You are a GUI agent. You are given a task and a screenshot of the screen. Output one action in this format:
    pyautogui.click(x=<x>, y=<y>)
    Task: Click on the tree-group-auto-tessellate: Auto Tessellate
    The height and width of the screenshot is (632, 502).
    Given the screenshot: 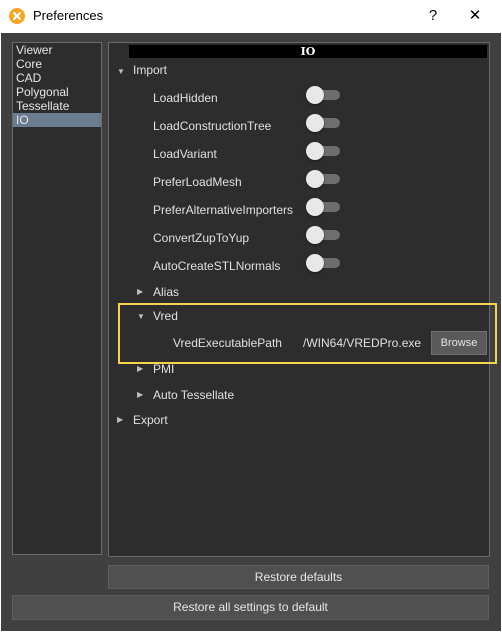 What is the action you would take?
    pyautogui.click(x=193, y=395)
    